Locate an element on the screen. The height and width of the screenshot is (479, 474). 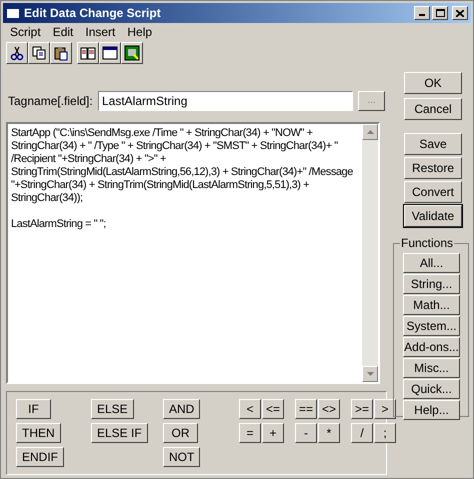
operator-button: = is located at coordinates (250, 433).